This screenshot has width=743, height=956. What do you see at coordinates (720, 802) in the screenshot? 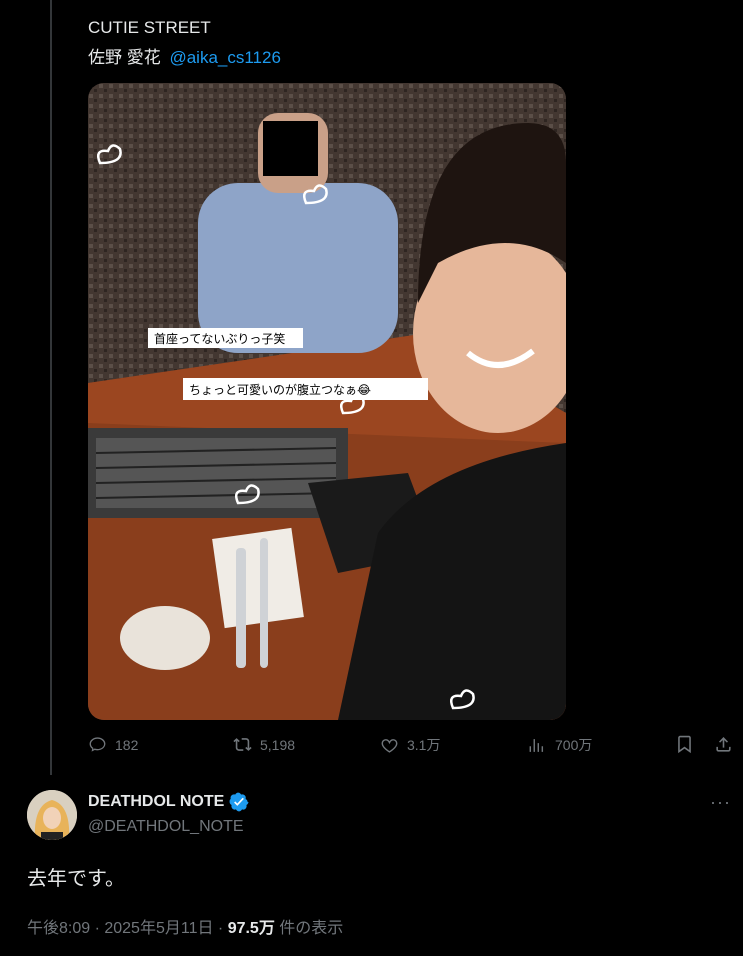
I see `more-options-icon: ···` at bounding box center [720, 802].